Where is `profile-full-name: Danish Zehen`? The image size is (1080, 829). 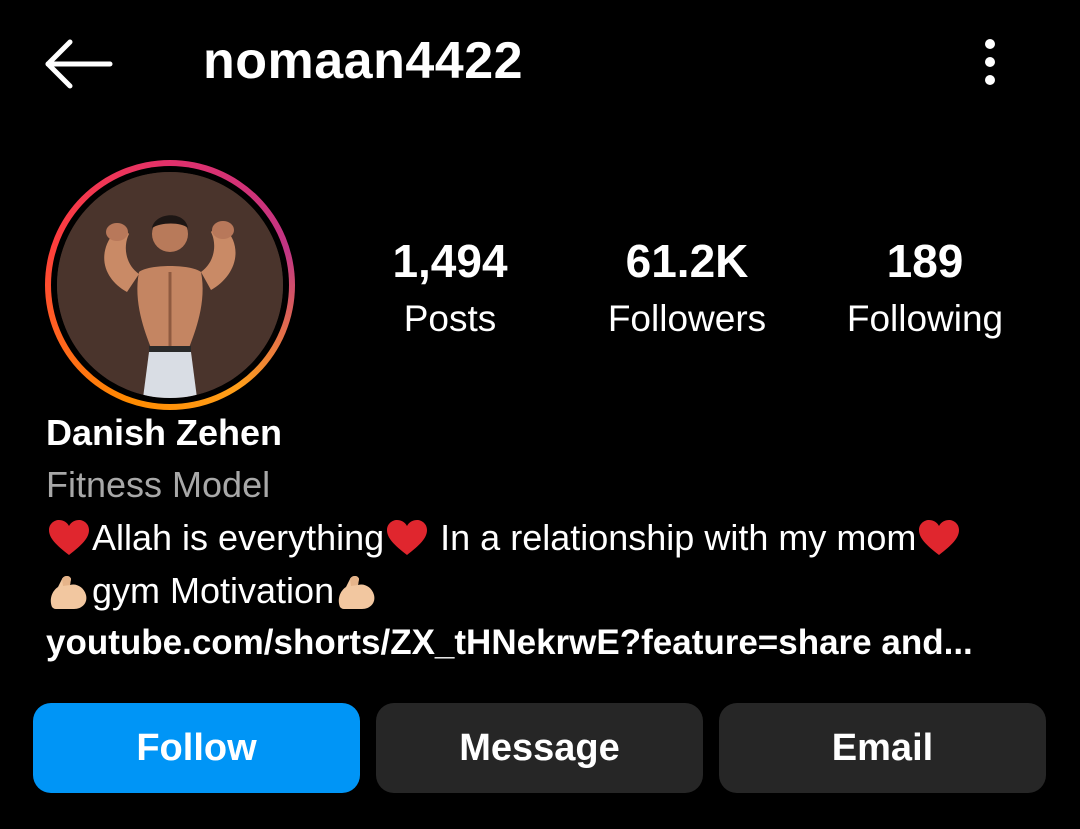
profile-full-name: Danish Zehen is located at coordinates (164, 432).